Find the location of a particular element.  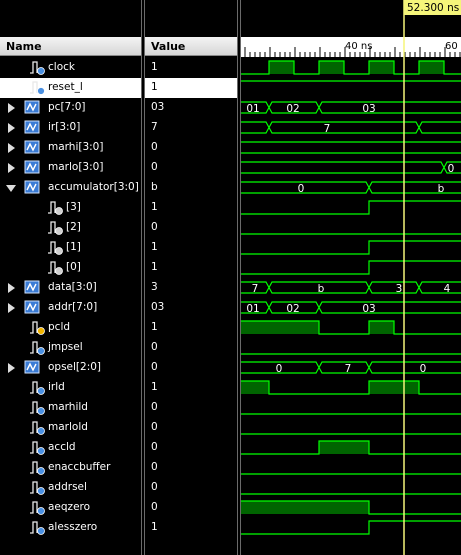

signal-row: pc[7:0] is located at coordinates (70, 108).